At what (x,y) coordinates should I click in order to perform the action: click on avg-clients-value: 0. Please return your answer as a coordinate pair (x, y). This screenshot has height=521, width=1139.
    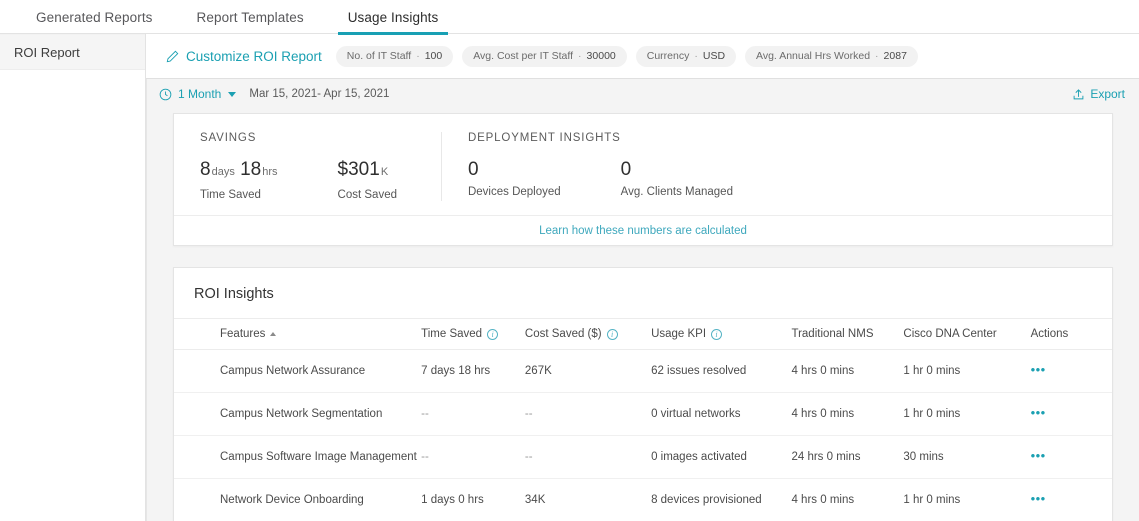
    Looking at the image, I should click on (626, 169).